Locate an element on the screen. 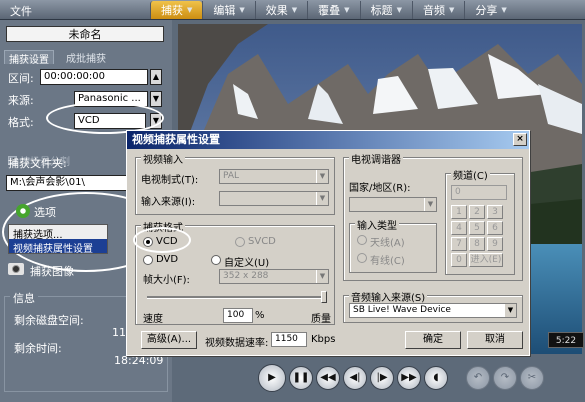 The width and height of the screenshot is (585, 402). dialog-title-bar: 视频捕获属性设置 × is located at coordinates (328, 140).